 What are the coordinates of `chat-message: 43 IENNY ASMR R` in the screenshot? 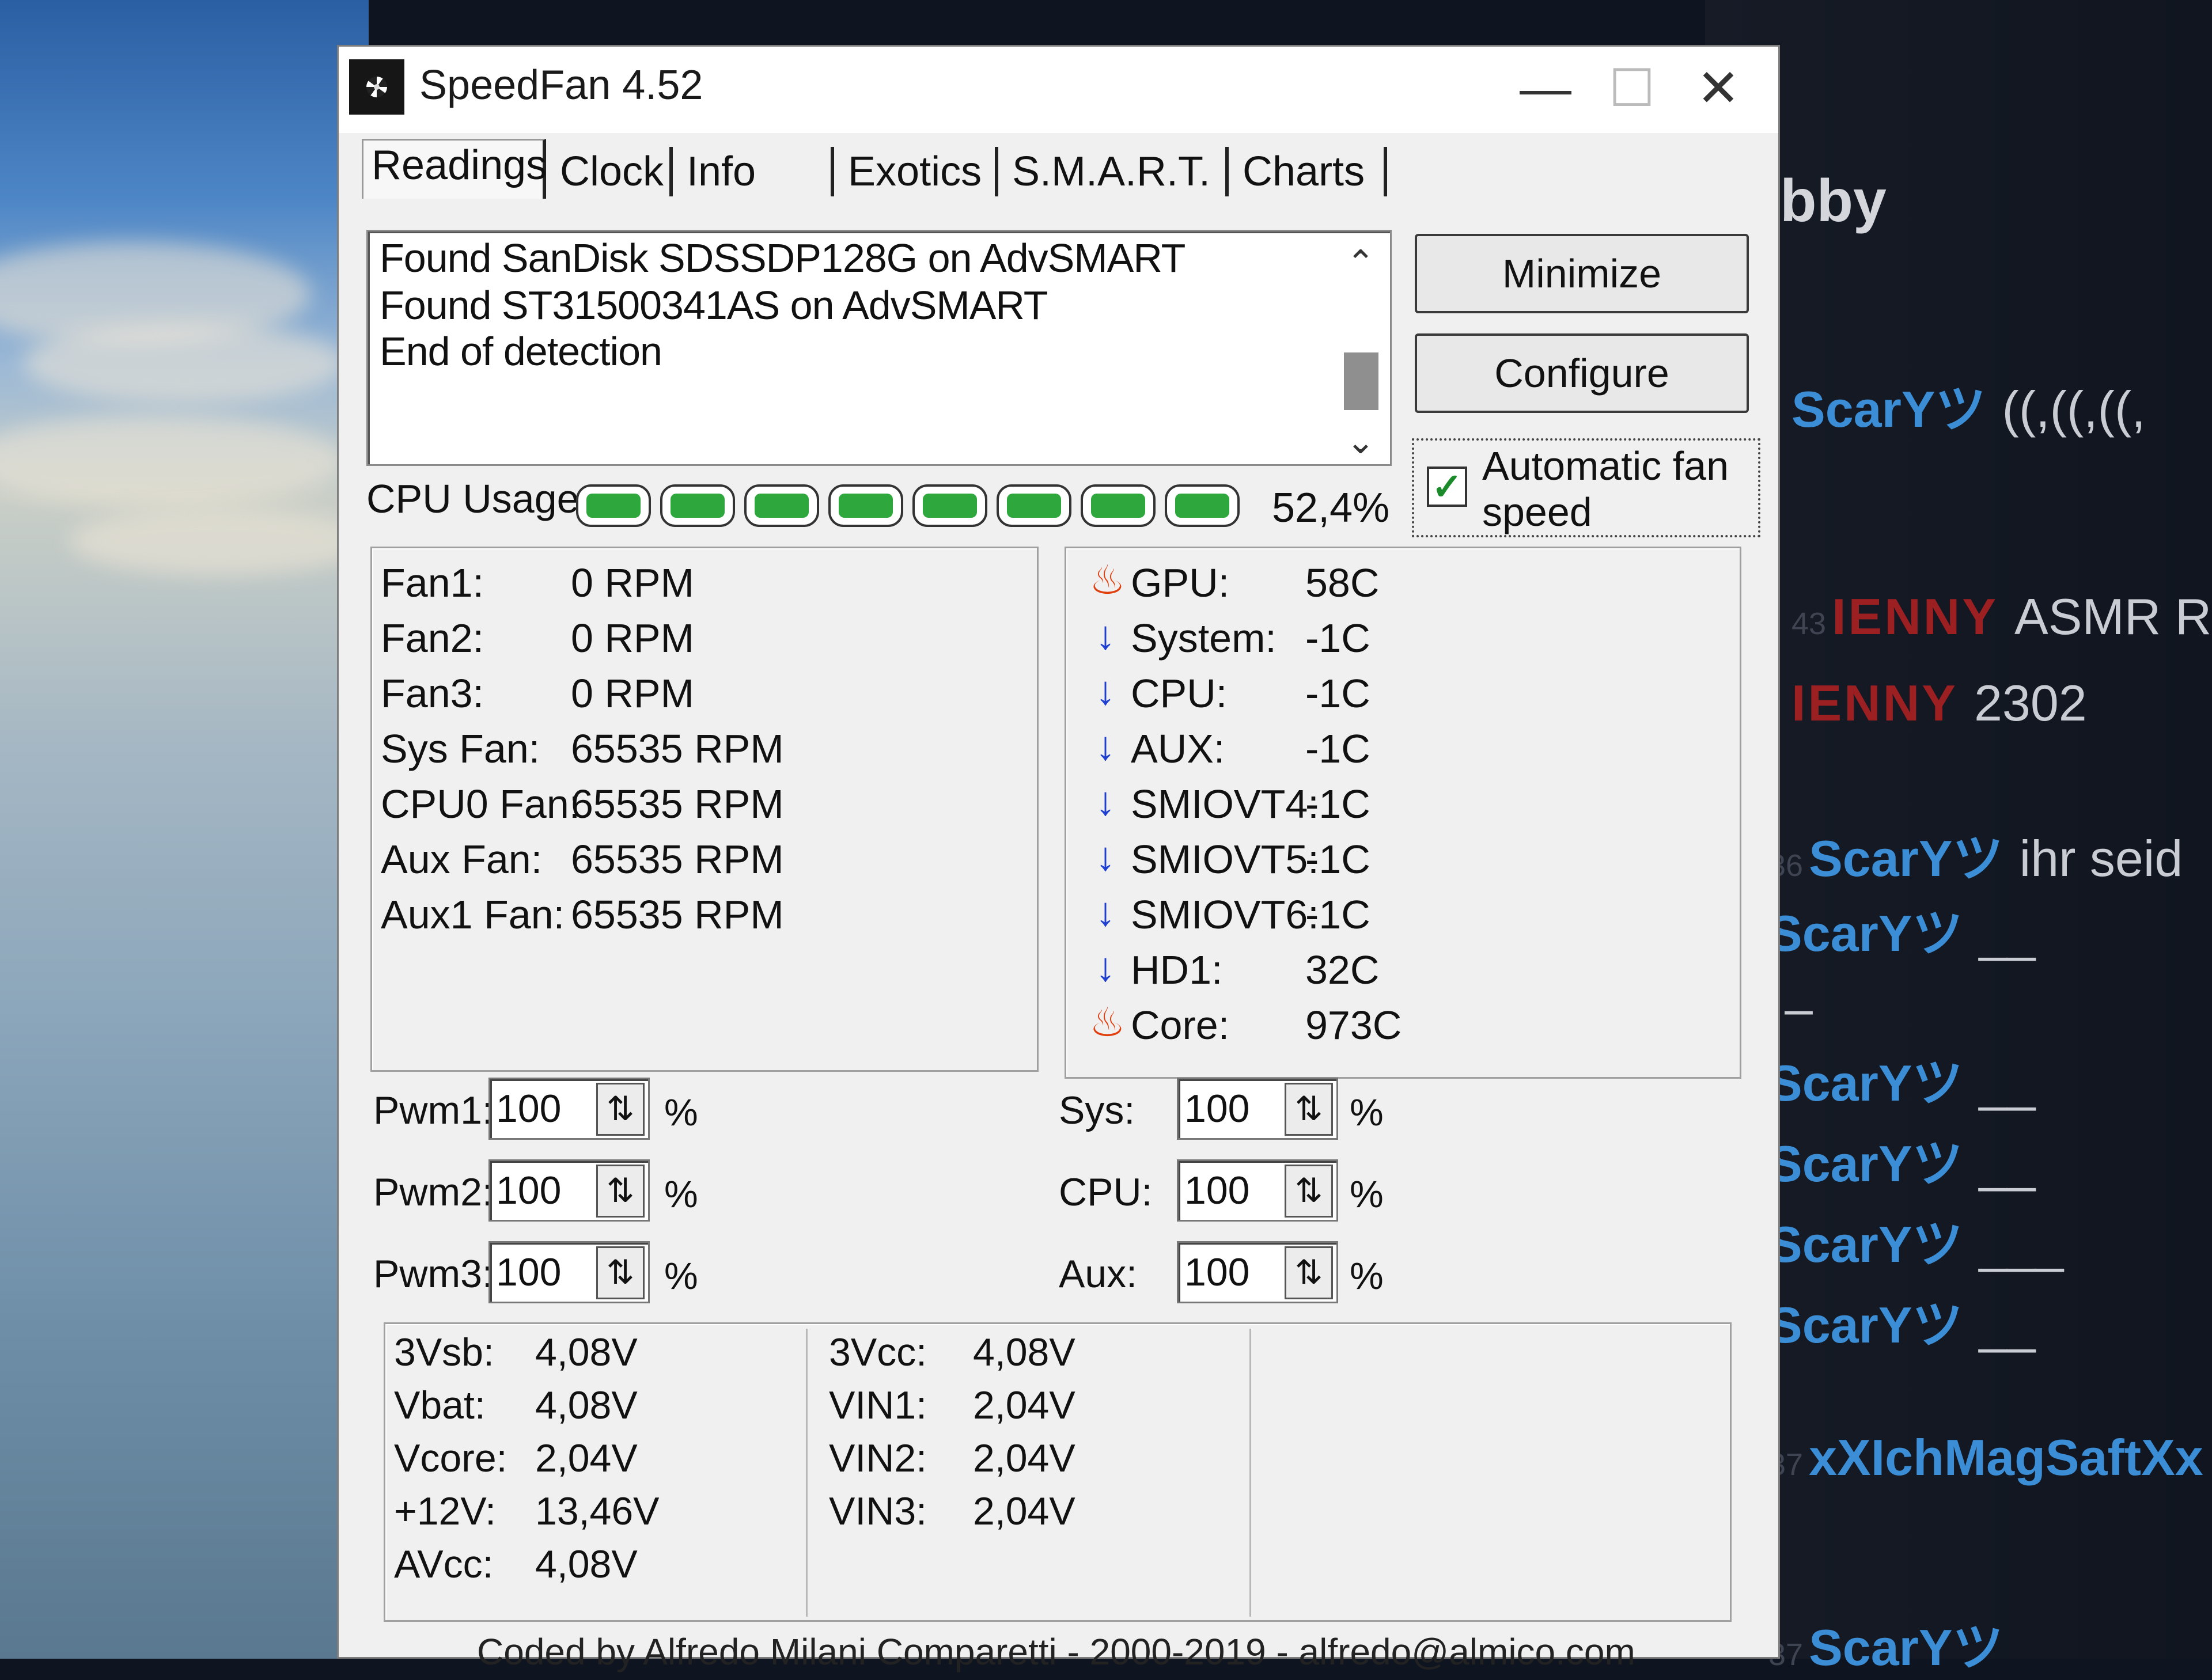 It's located at (2001, 616).